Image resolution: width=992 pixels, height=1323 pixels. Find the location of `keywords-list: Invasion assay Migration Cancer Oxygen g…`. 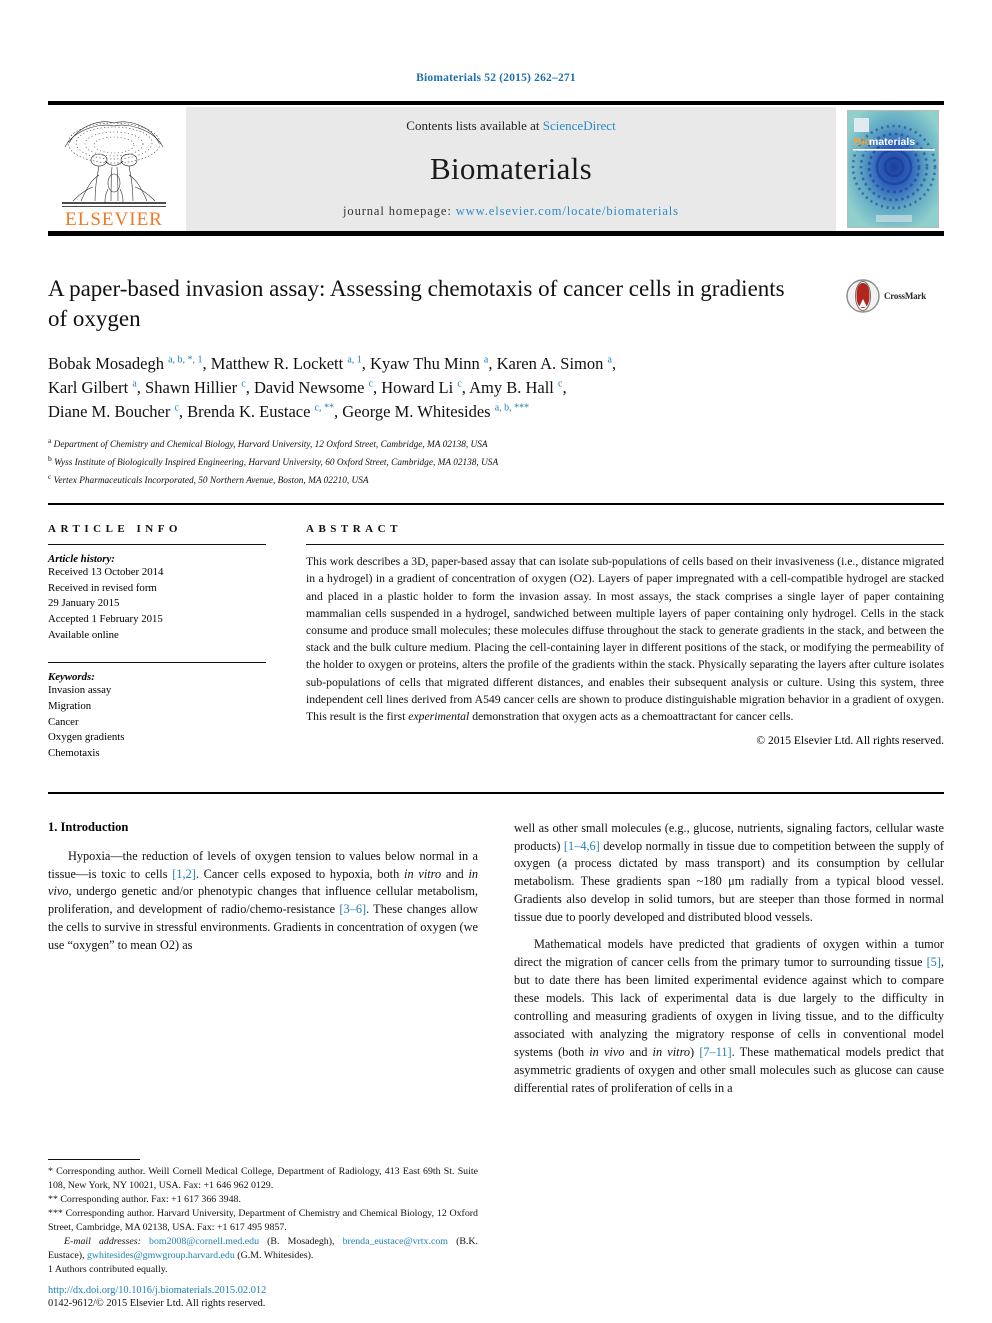

keywords-list: Invasion assay Migration Cancer Oxygen g… is located at coordinates (157, 722).